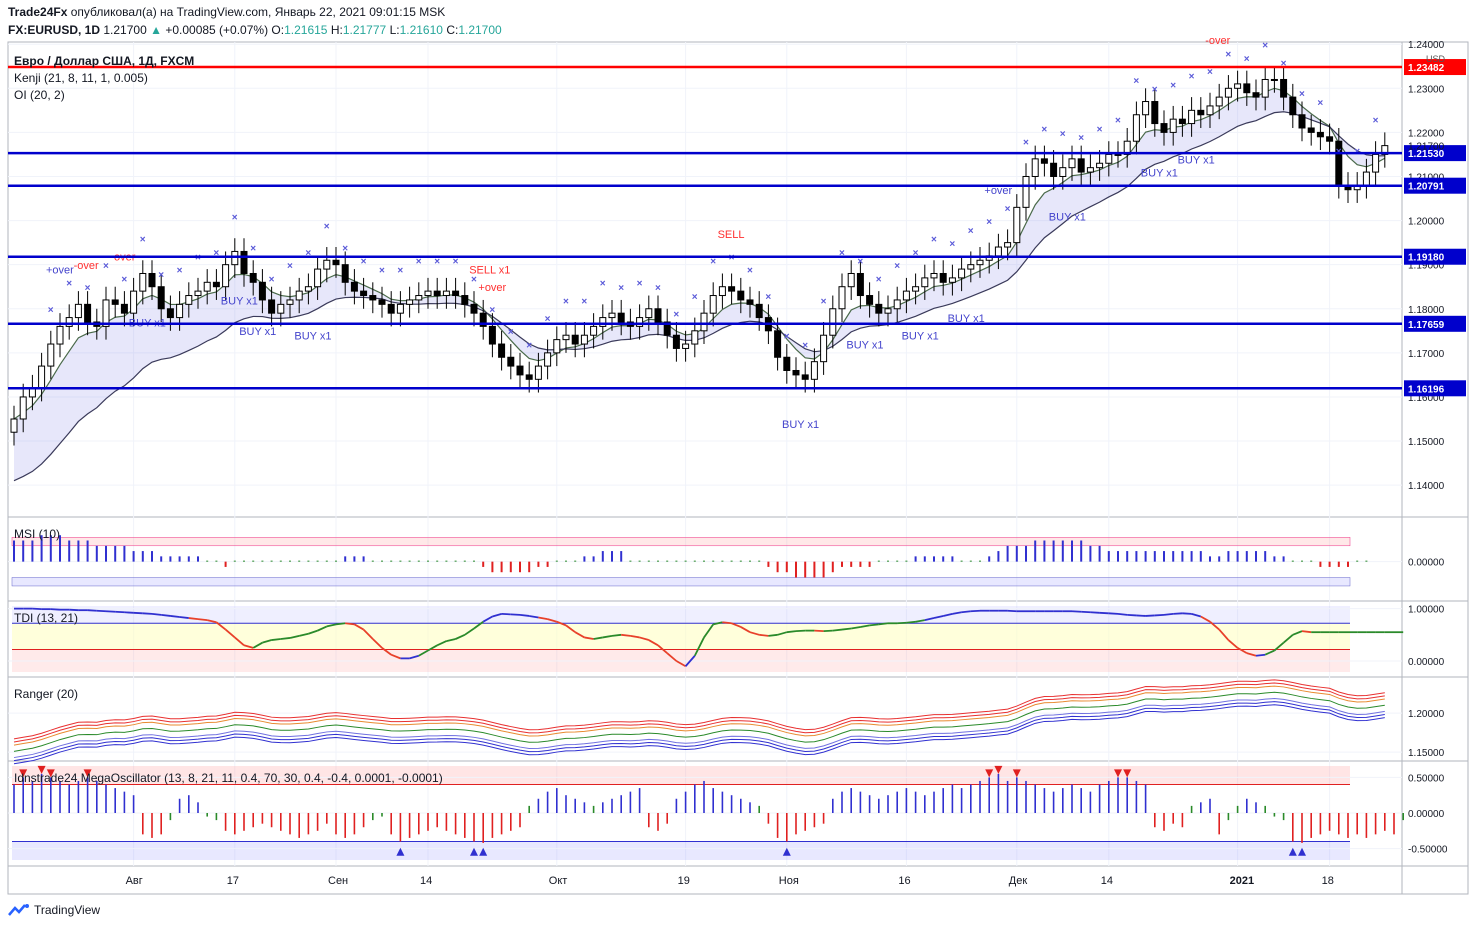 Image resolution: width=1475 pixels, height=930 pixels. Describe the element at coordinates (67, 910) in the screenshot. I see `brand-label: TradingView` at that location.